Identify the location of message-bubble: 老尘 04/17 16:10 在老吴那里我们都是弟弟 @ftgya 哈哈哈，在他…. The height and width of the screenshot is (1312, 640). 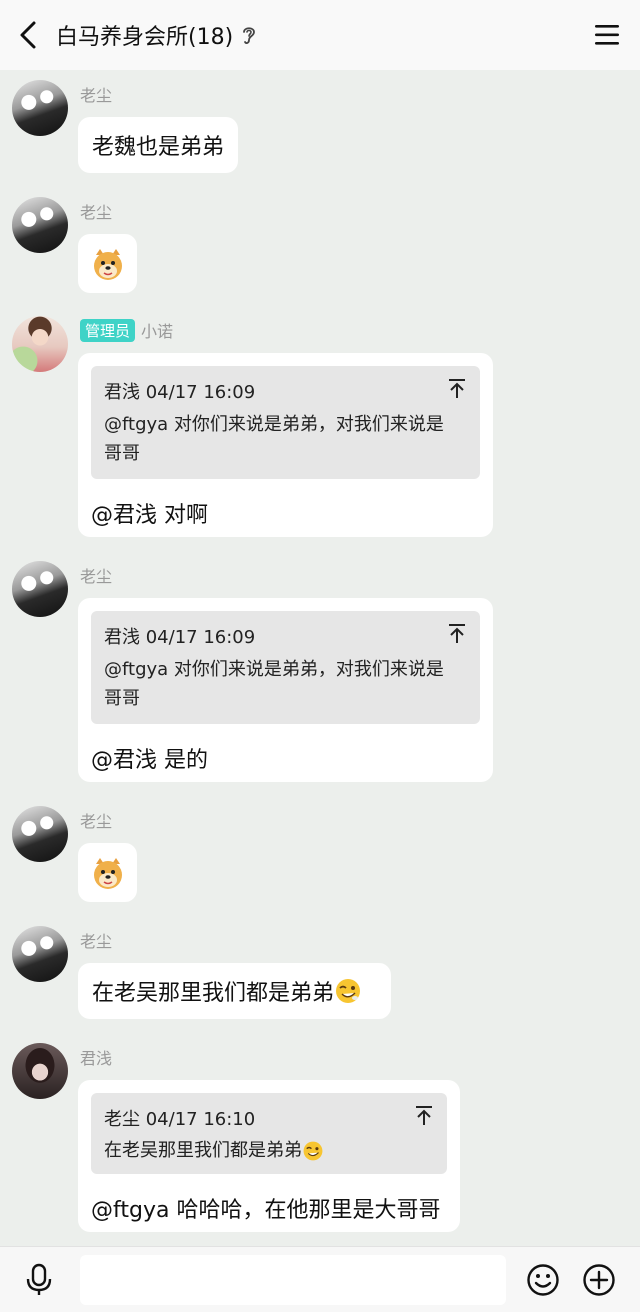
(269, 1156).